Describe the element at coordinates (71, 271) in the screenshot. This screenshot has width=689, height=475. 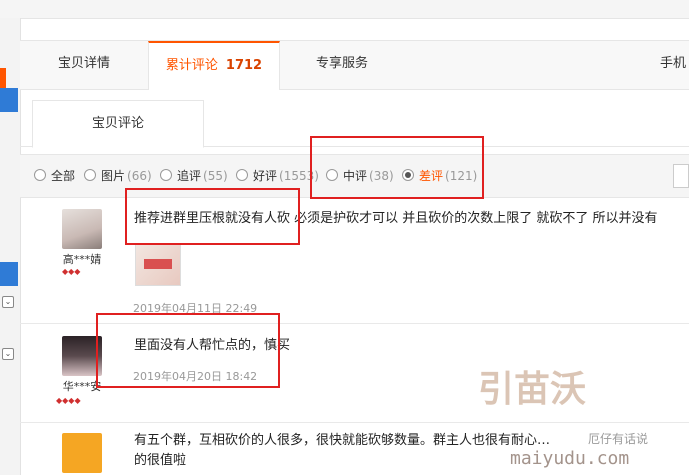
I see `member-badges-icon: ◆◆◆` at that location.